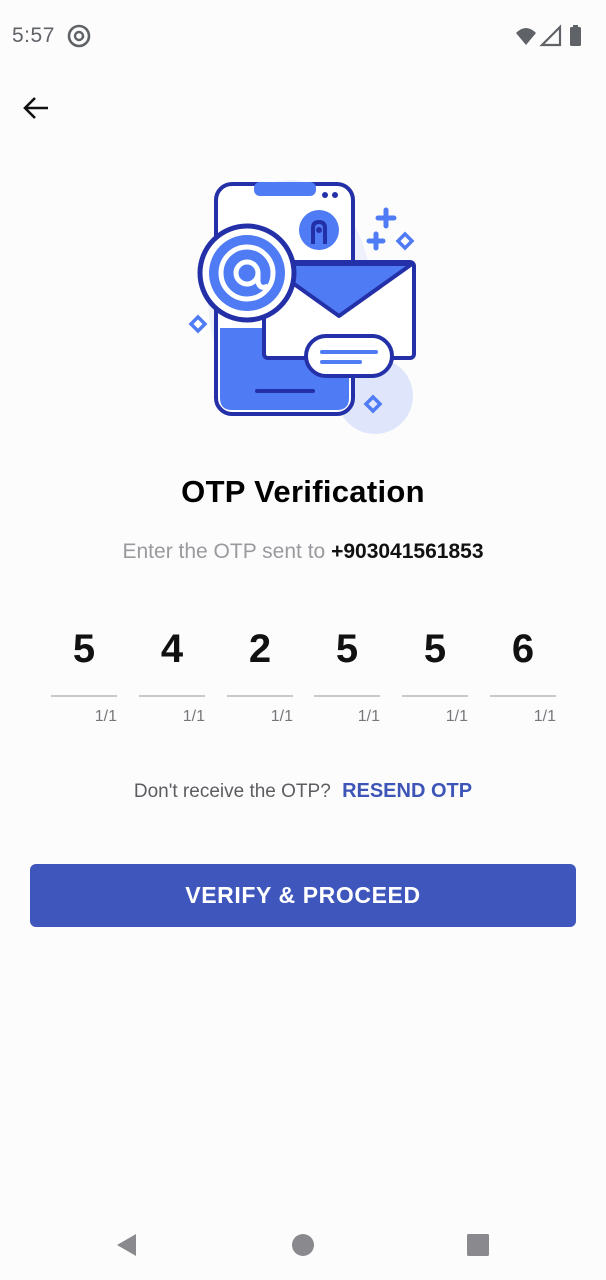 This screenshot has height=1280, width=606. I want to click on phone-number: +903041561853, so click(407, 551).